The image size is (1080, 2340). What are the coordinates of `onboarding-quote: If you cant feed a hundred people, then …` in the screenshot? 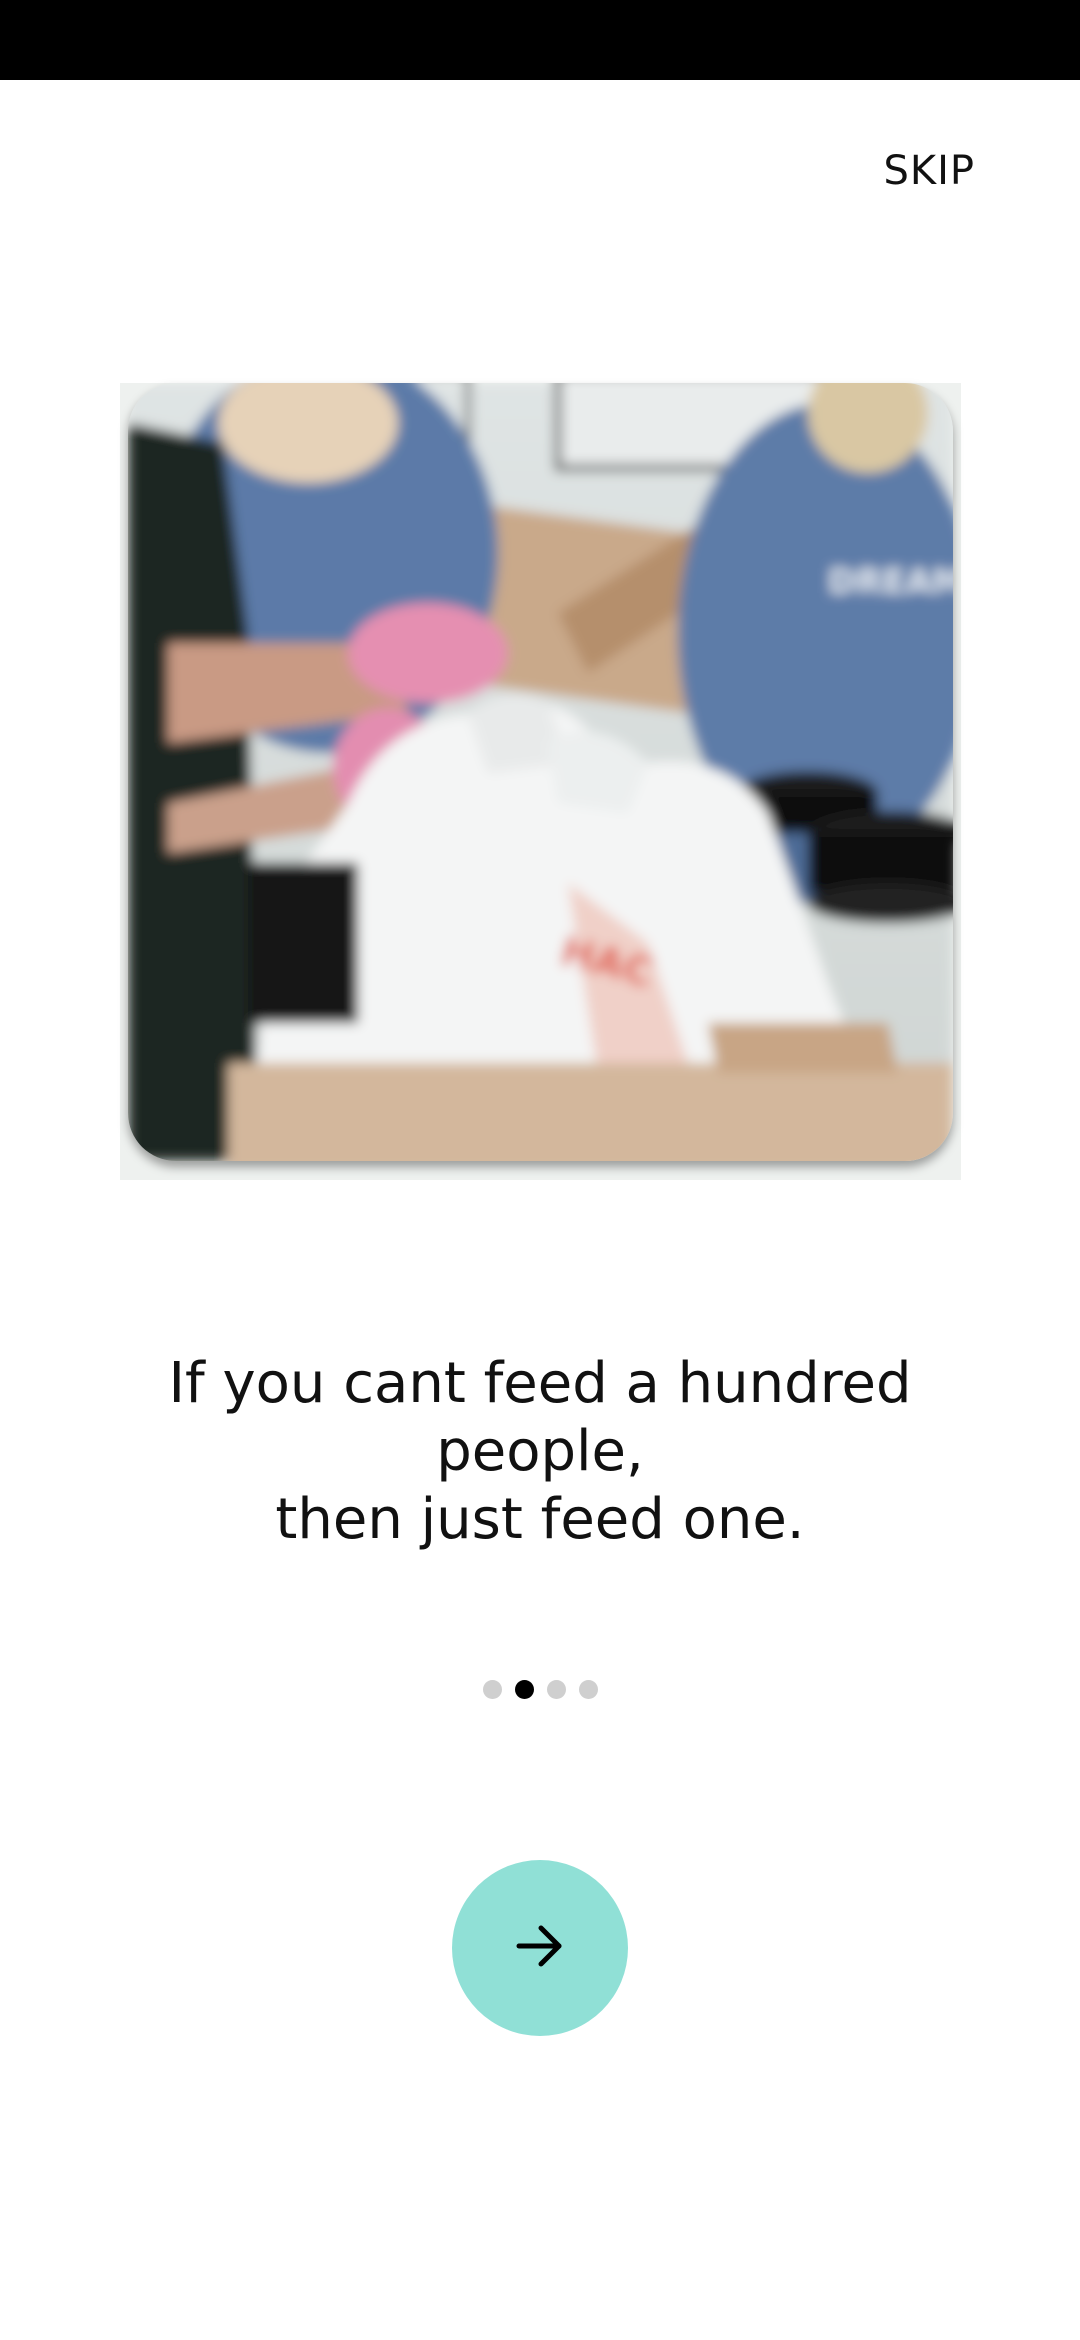 It's located at (540, 1451).